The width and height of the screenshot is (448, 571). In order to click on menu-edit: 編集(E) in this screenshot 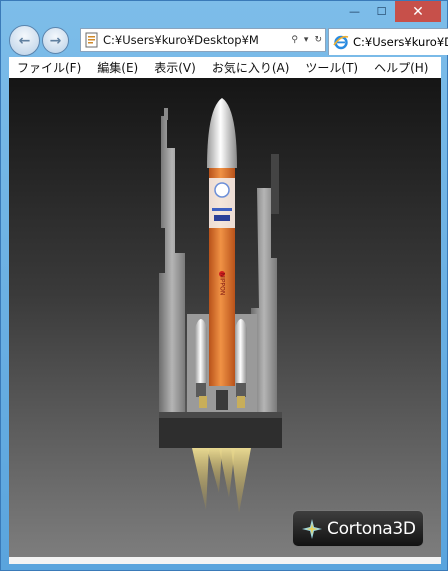, I will do `click(117, 67)`.